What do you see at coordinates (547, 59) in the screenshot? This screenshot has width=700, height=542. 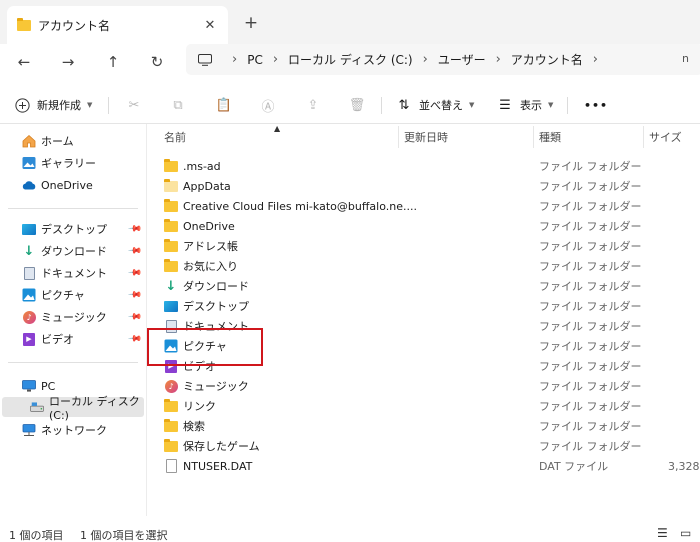 I see `breadcrumb-account: アカウント名` at bounding box center [547, 59].